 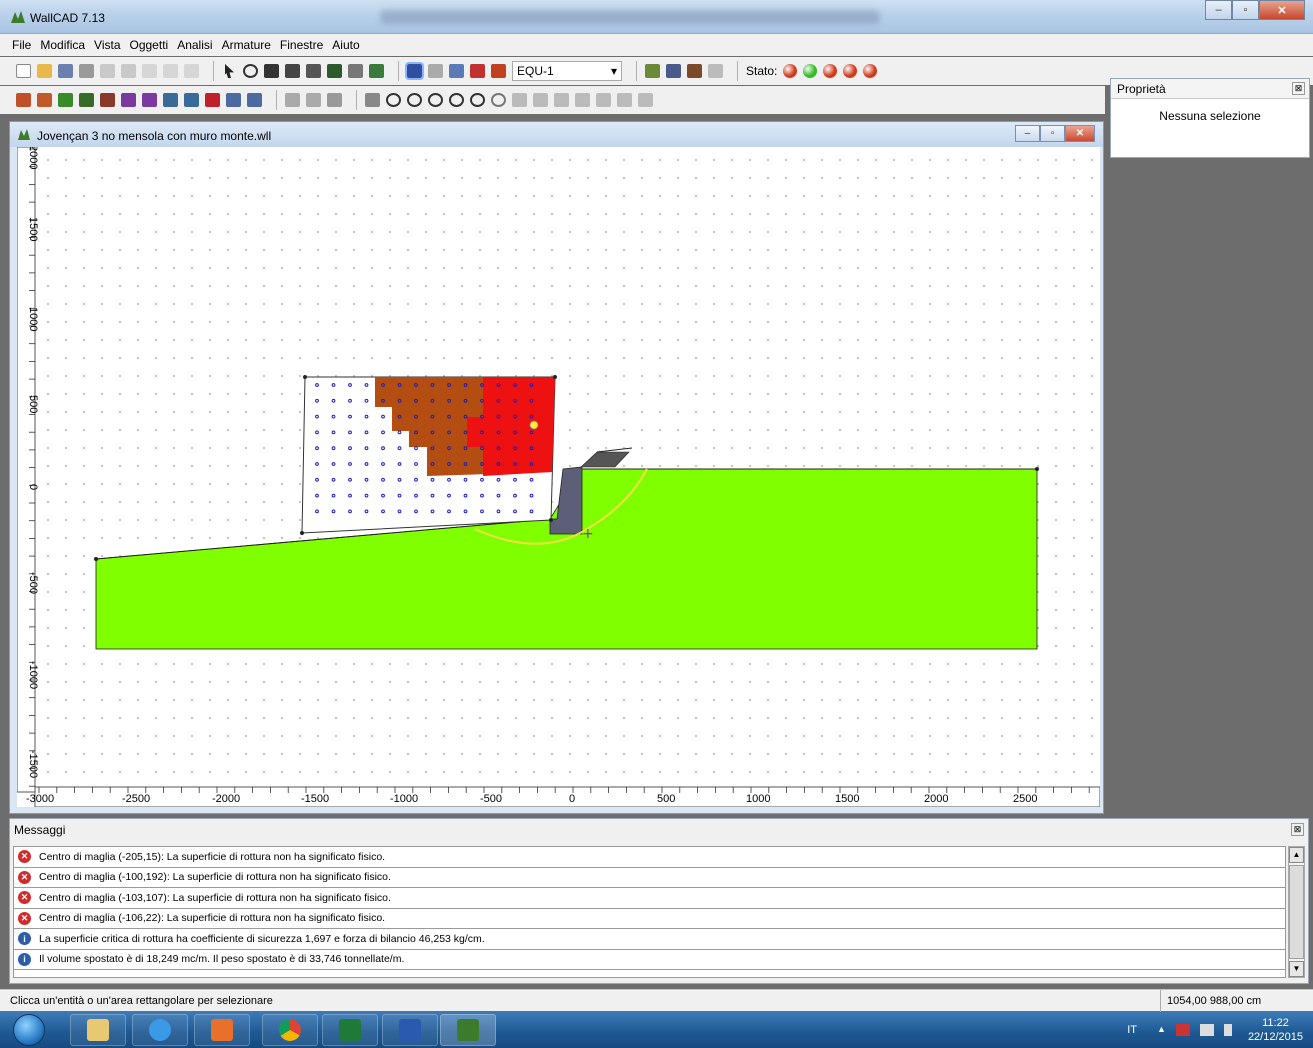 I want to click on action-center-icon, so click(x=1182, y=1030).